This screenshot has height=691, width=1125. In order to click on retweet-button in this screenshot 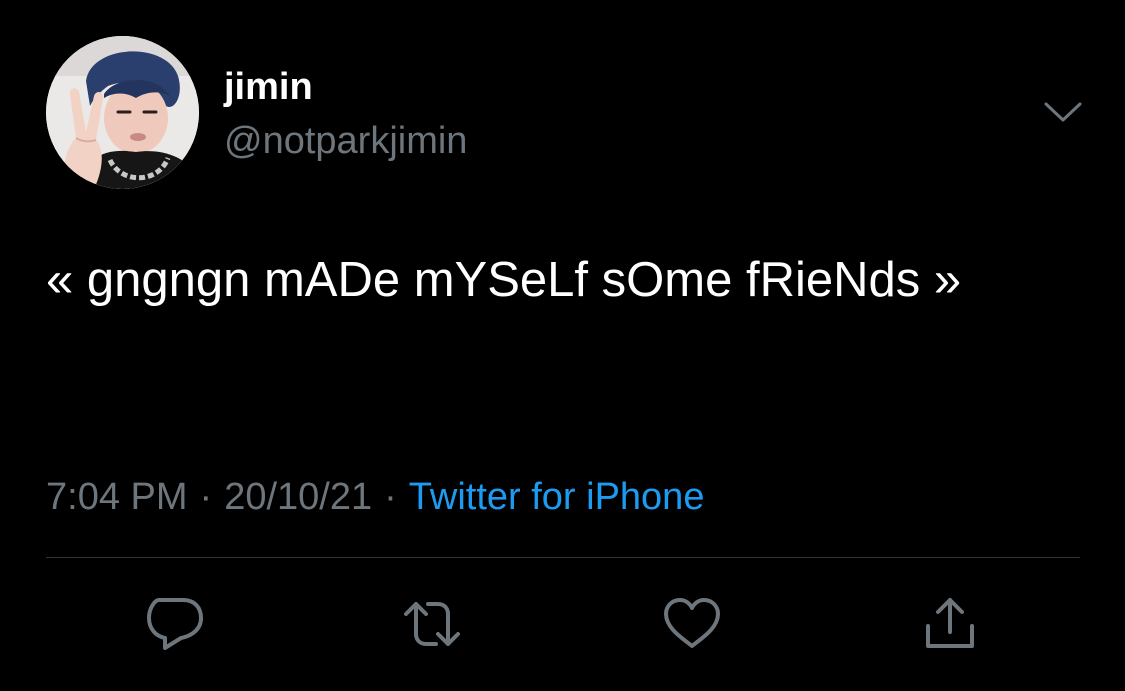, I will do `click(432, 624)`.